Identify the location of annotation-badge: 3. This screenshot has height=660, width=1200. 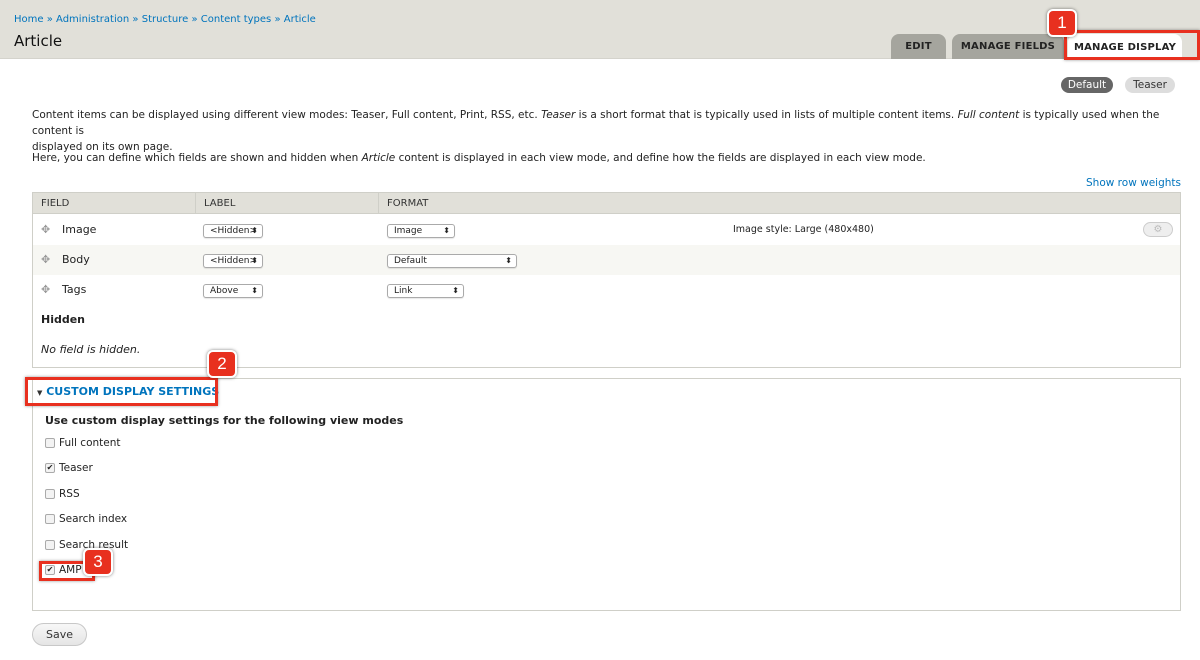
(98, 562).